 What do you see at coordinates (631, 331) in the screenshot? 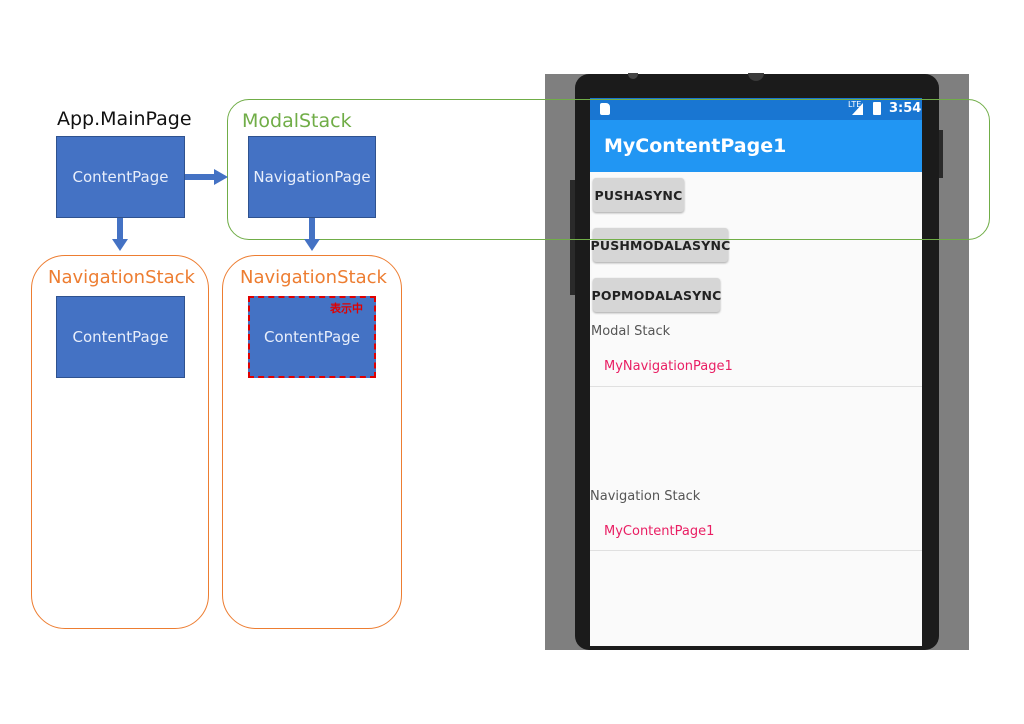
I see `modal-stack-label: Modal Stack` at bounding box center [631, 331].